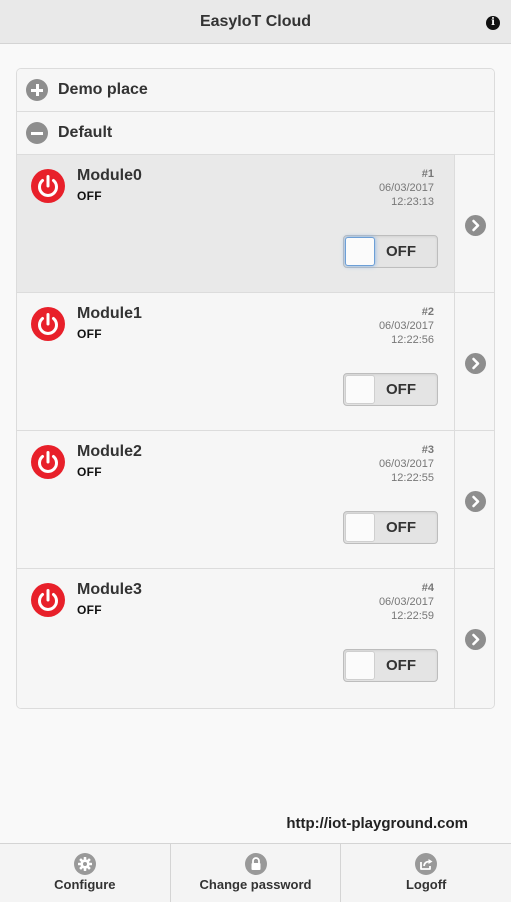 The width and height of the screenshot is (511, 902). I want to click on info-icon: i, so click(493, 23).